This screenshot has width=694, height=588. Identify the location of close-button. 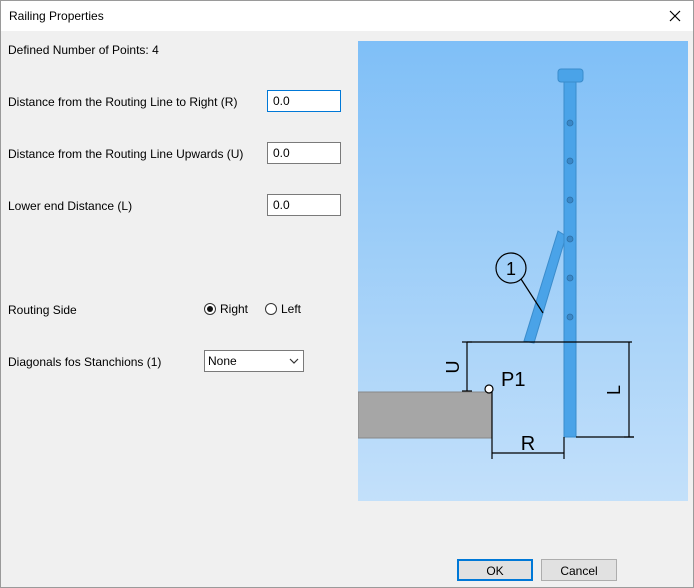
(675, 16).